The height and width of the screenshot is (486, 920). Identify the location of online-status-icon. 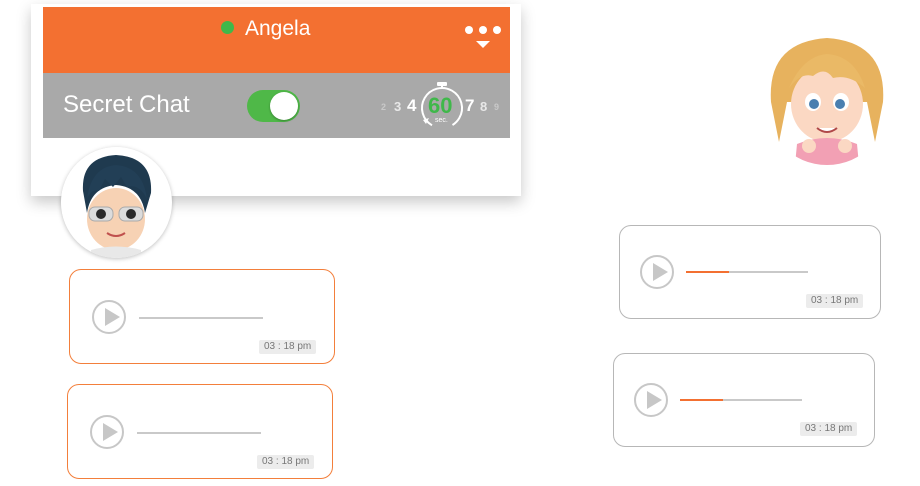
(227, 27).